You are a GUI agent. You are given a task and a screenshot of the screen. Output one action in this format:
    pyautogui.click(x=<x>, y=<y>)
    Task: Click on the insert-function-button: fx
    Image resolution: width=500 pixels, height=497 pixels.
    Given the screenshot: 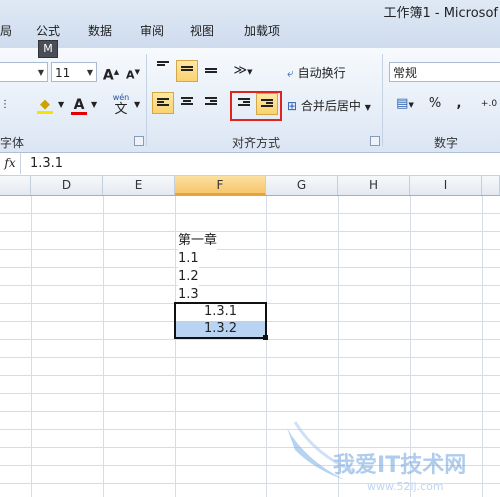 What is the action you would take?
    pyautogui.click(x=10, y=163)
    